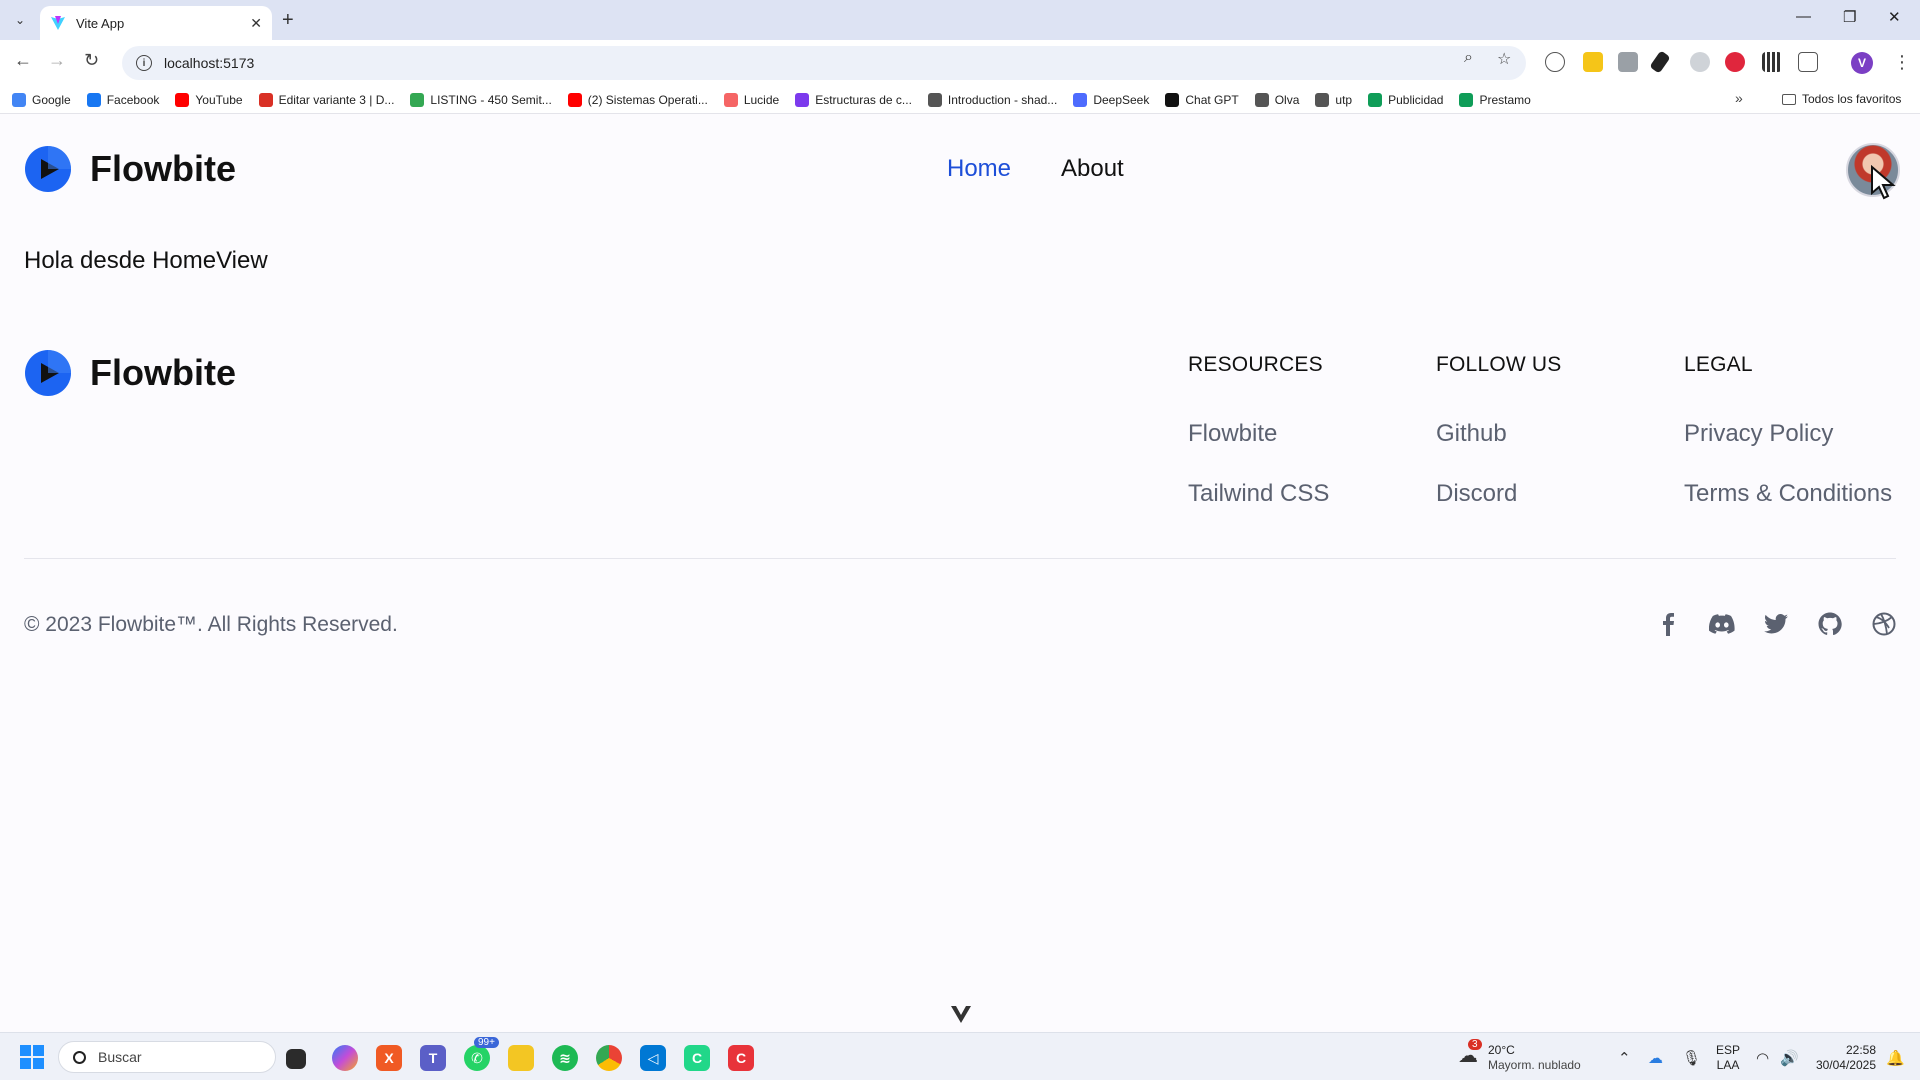  I want to click on footer-link-privacy: Privacy Policy, so click(1758, 434).